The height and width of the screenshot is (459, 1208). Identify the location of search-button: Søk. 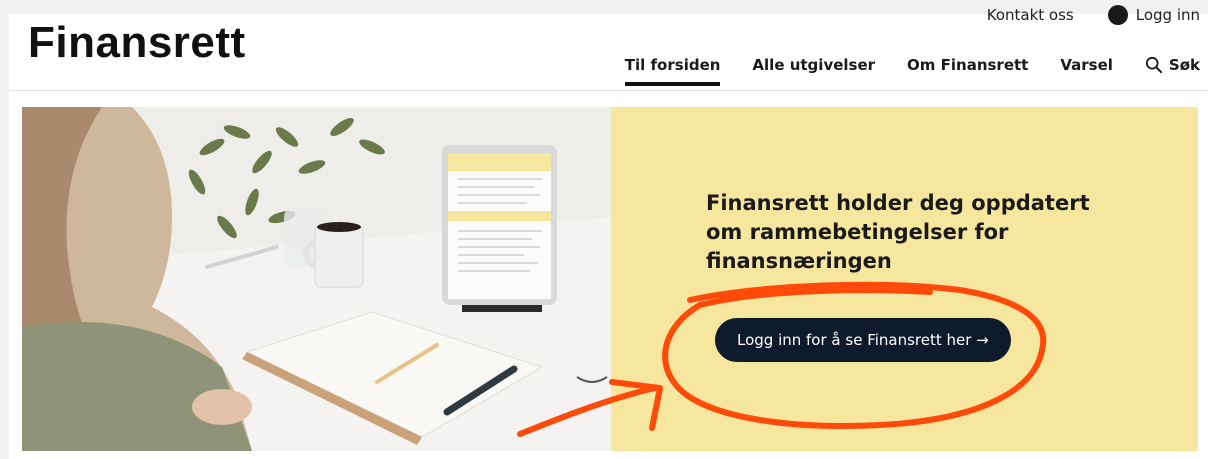
(1172, 70).